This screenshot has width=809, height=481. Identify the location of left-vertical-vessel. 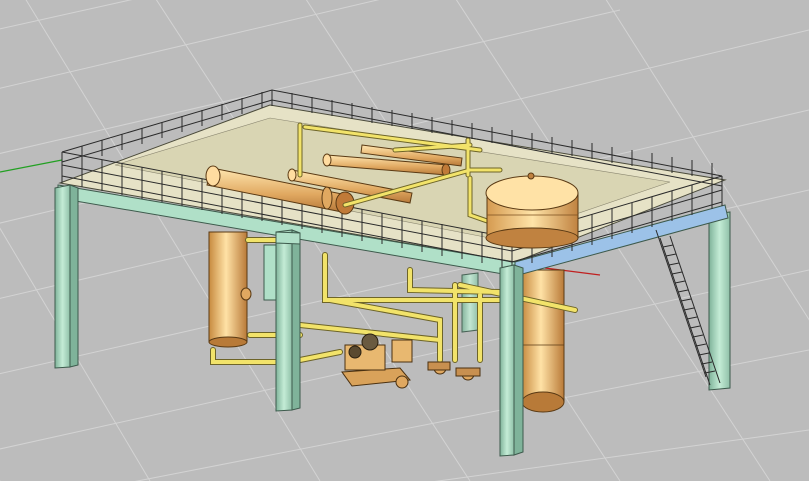
(243, 289).